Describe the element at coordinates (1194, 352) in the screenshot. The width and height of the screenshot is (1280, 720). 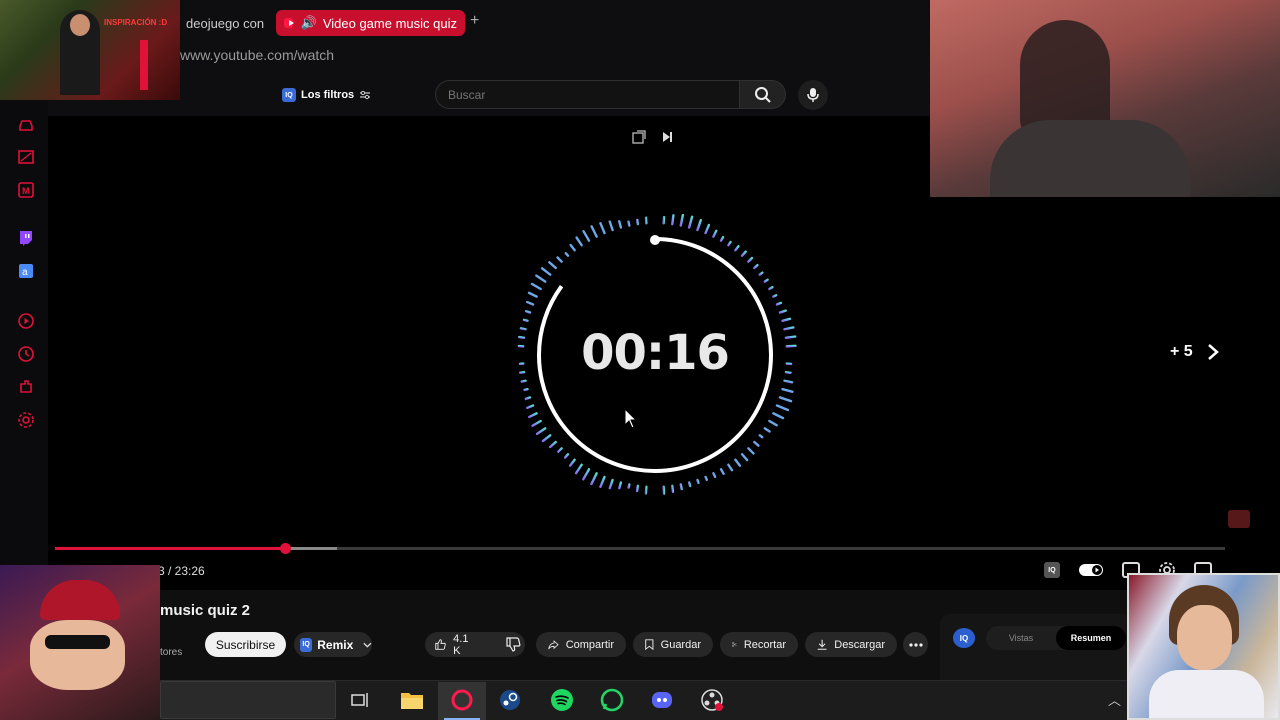
I see `skip-forward-button: + 5` at that location.